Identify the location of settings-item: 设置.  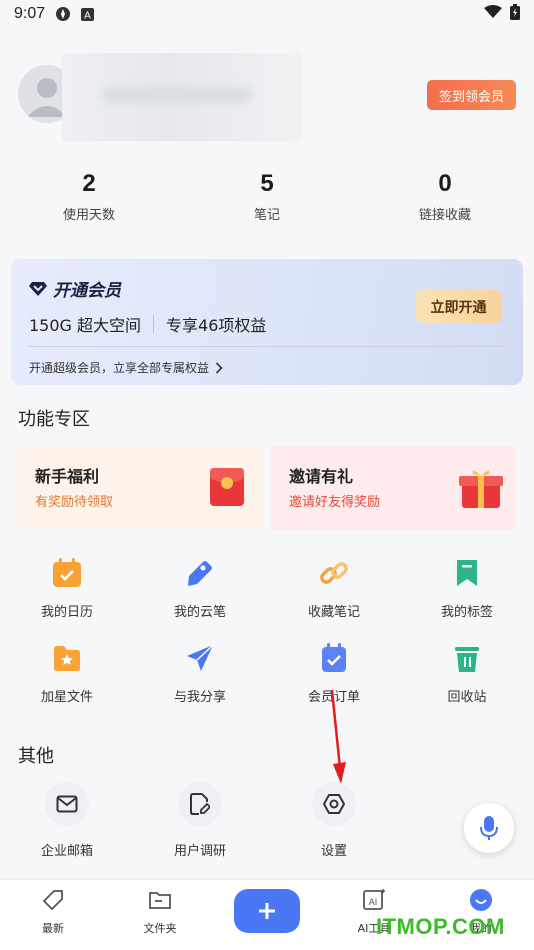
(334, 820).